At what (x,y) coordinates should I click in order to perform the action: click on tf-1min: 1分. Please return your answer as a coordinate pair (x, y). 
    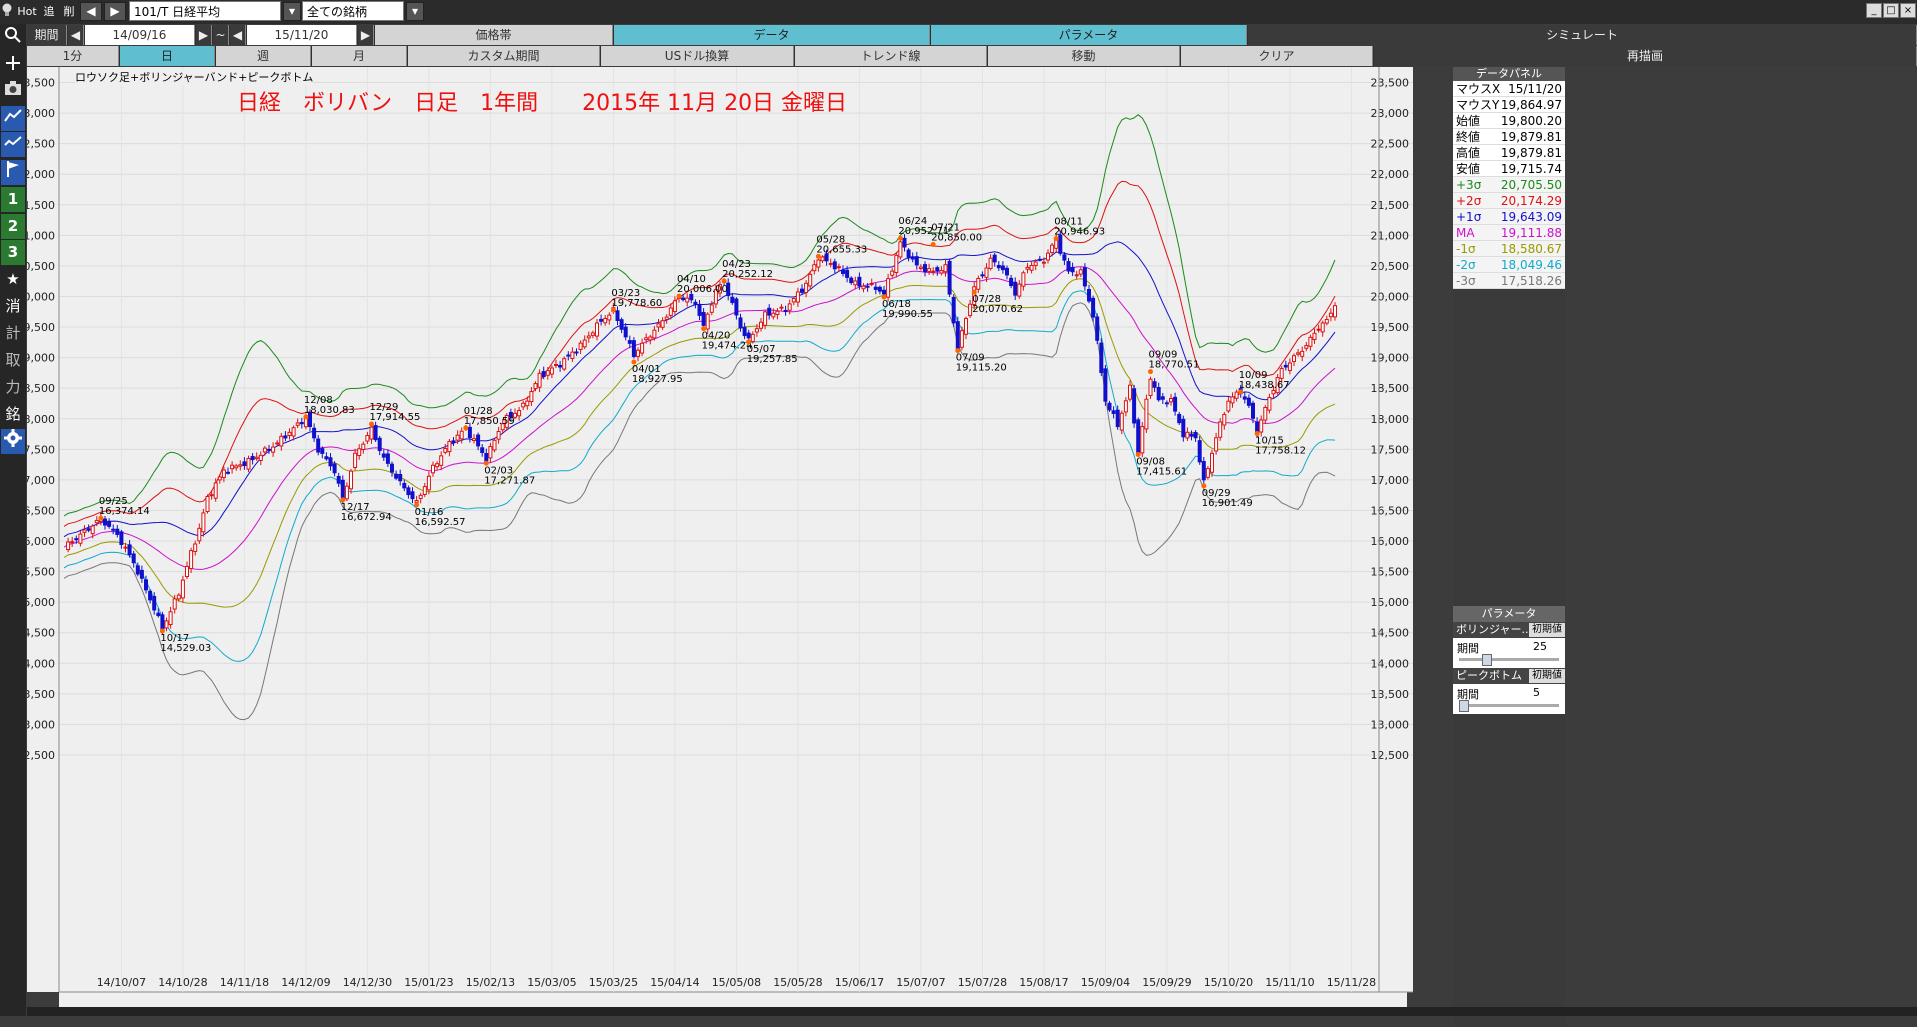
    Looking at the image, I should click on (73, 56).